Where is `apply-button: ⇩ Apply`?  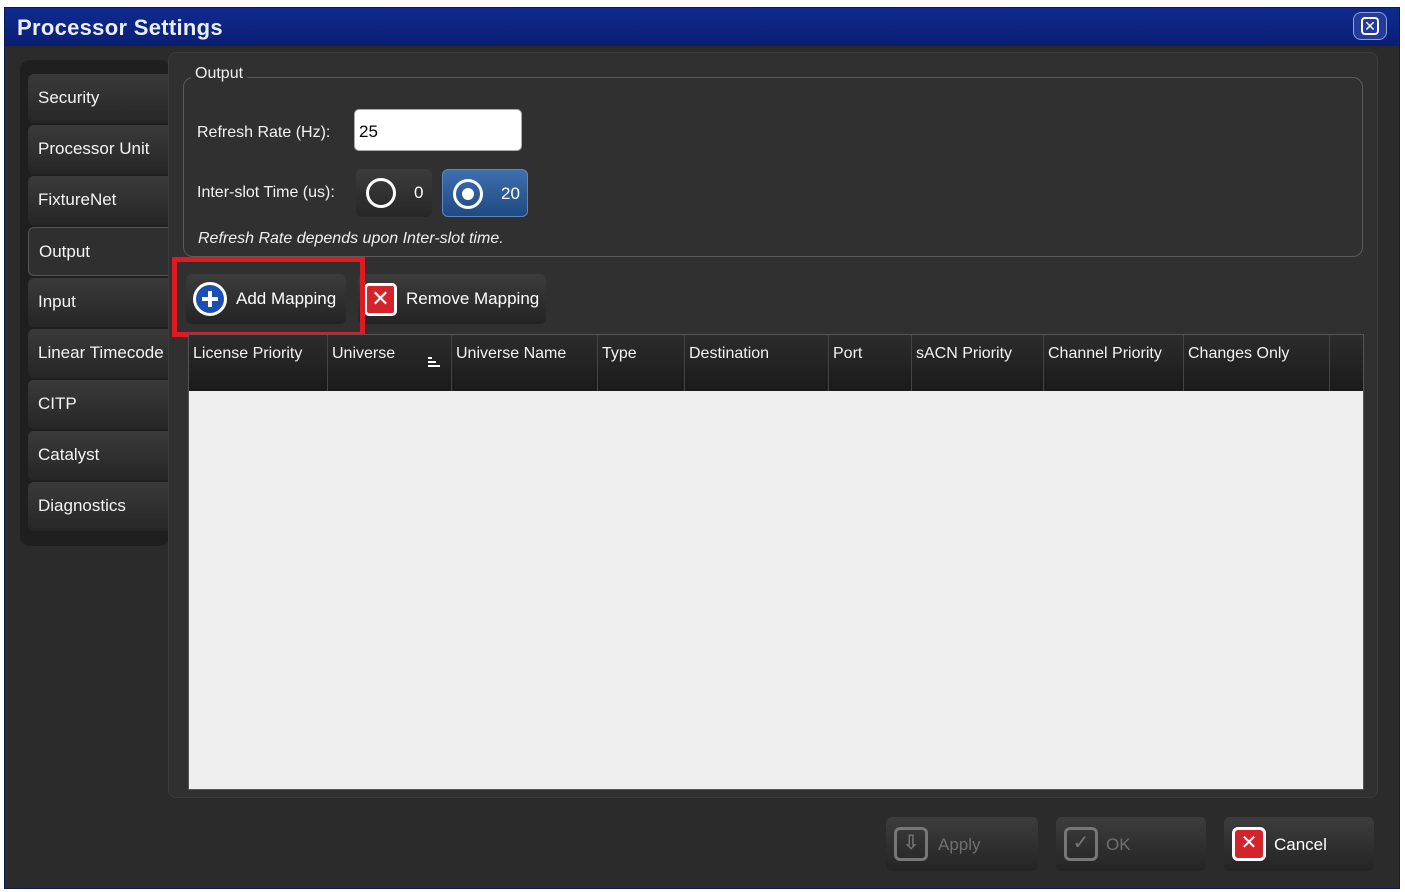
apply-button: ⇩ Apply is located at coordinates (962, 844).